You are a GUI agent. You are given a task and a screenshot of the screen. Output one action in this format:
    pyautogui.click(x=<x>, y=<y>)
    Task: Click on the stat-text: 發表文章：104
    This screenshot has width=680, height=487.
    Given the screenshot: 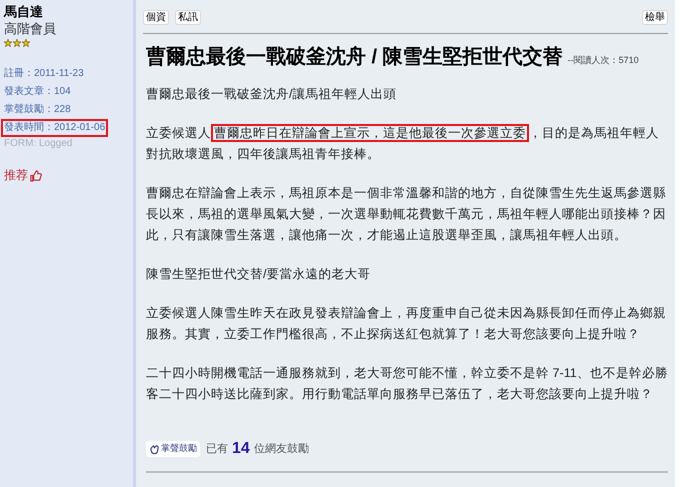 What is the action you would take?
    pyautogui.click(x=37, y=91)
    